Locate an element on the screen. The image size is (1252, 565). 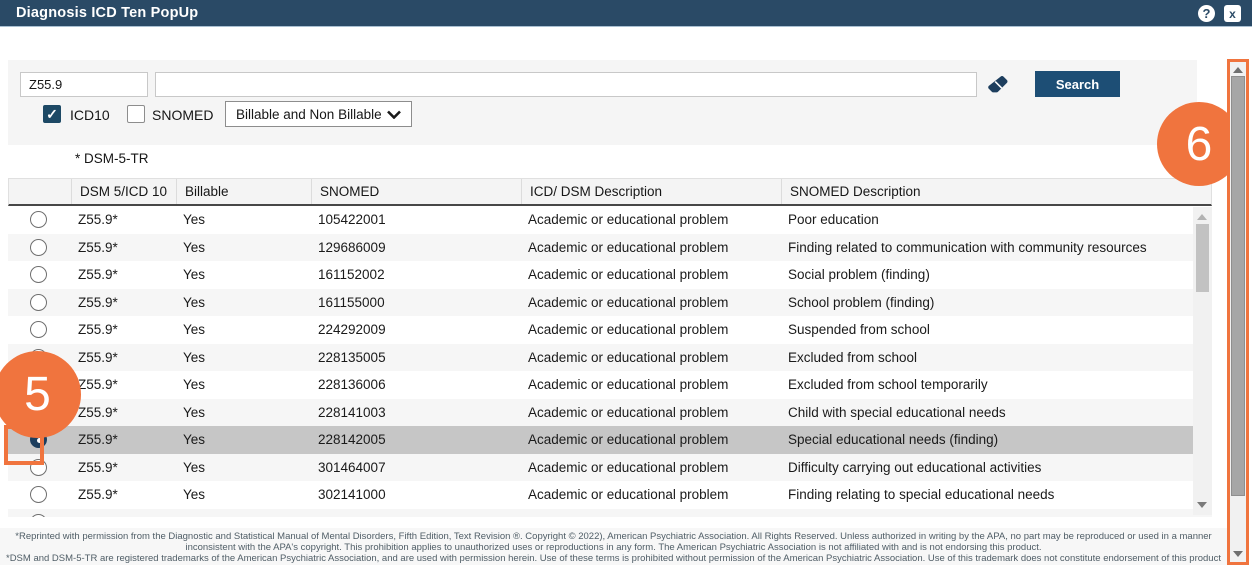
titlebar-icons: ? x is located at coordinates (1219, 13).